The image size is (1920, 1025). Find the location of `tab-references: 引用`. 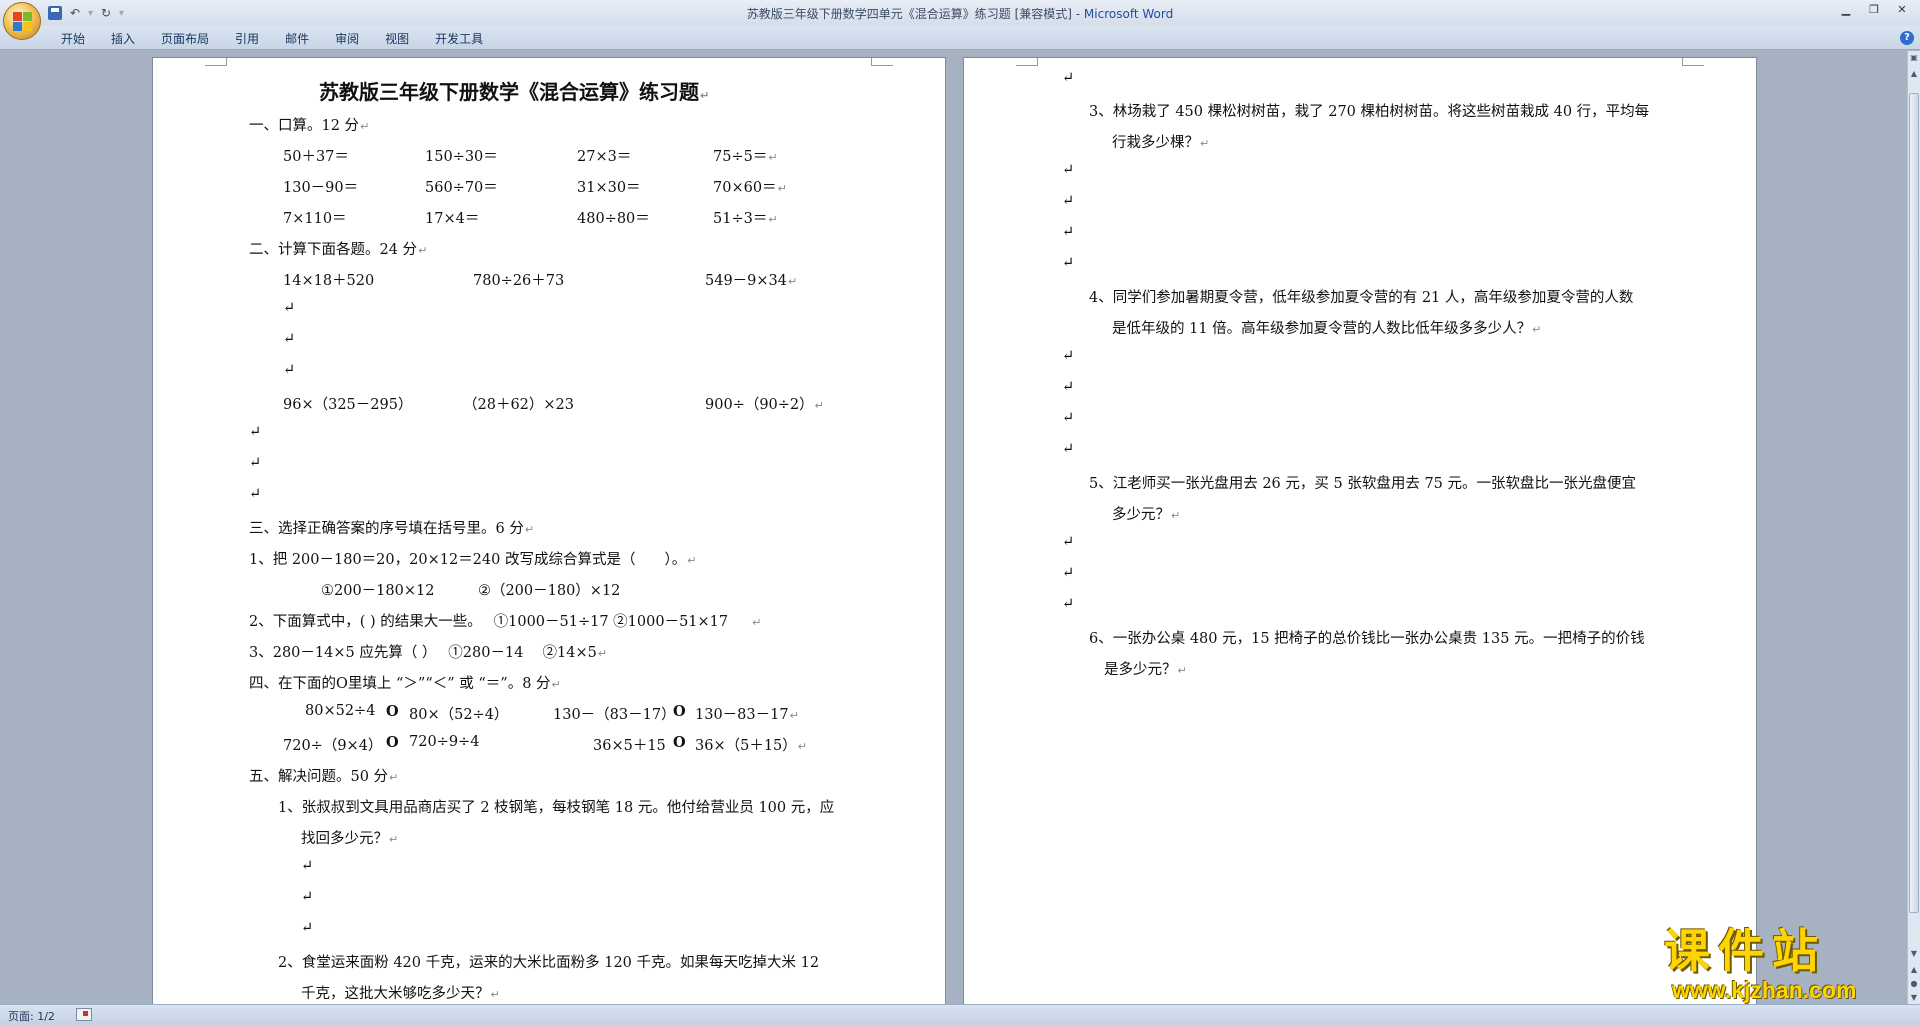

tab-references: 引用 is located at coordinates (248, 39).